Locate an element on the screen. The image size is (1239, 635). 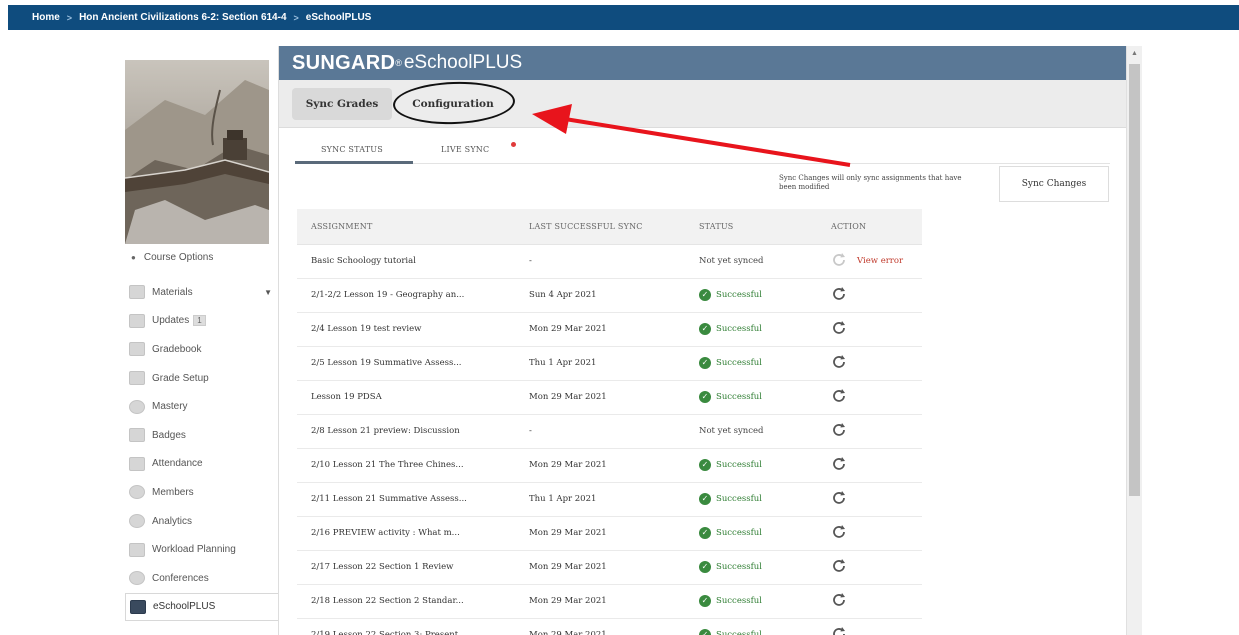
sidebar-item-workload-planning: Workload Planning is located at coordinates (201, 549).